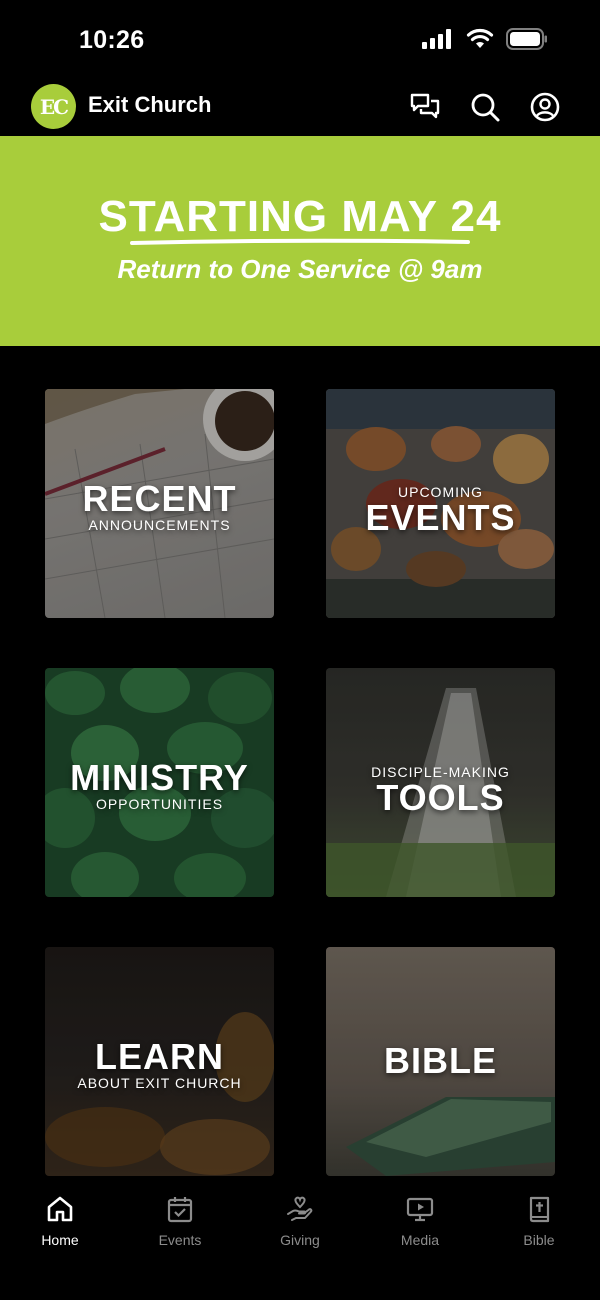 The height and width of the screenshot is (1300, 600). Describe the element at coordinates (180, 1240) in the screenshot. I see `tab-label: Events` at that location.